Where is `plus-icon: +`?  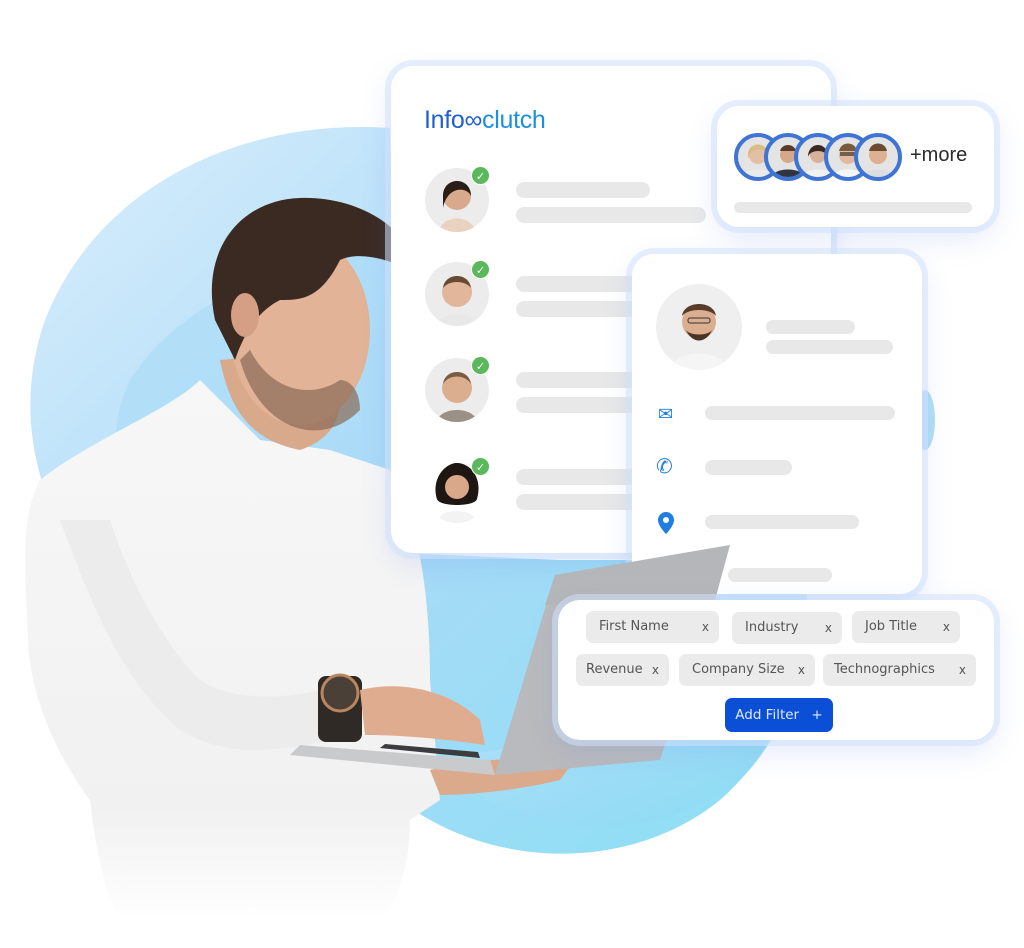
plus-icon: + is located at coordinates (817, 715).